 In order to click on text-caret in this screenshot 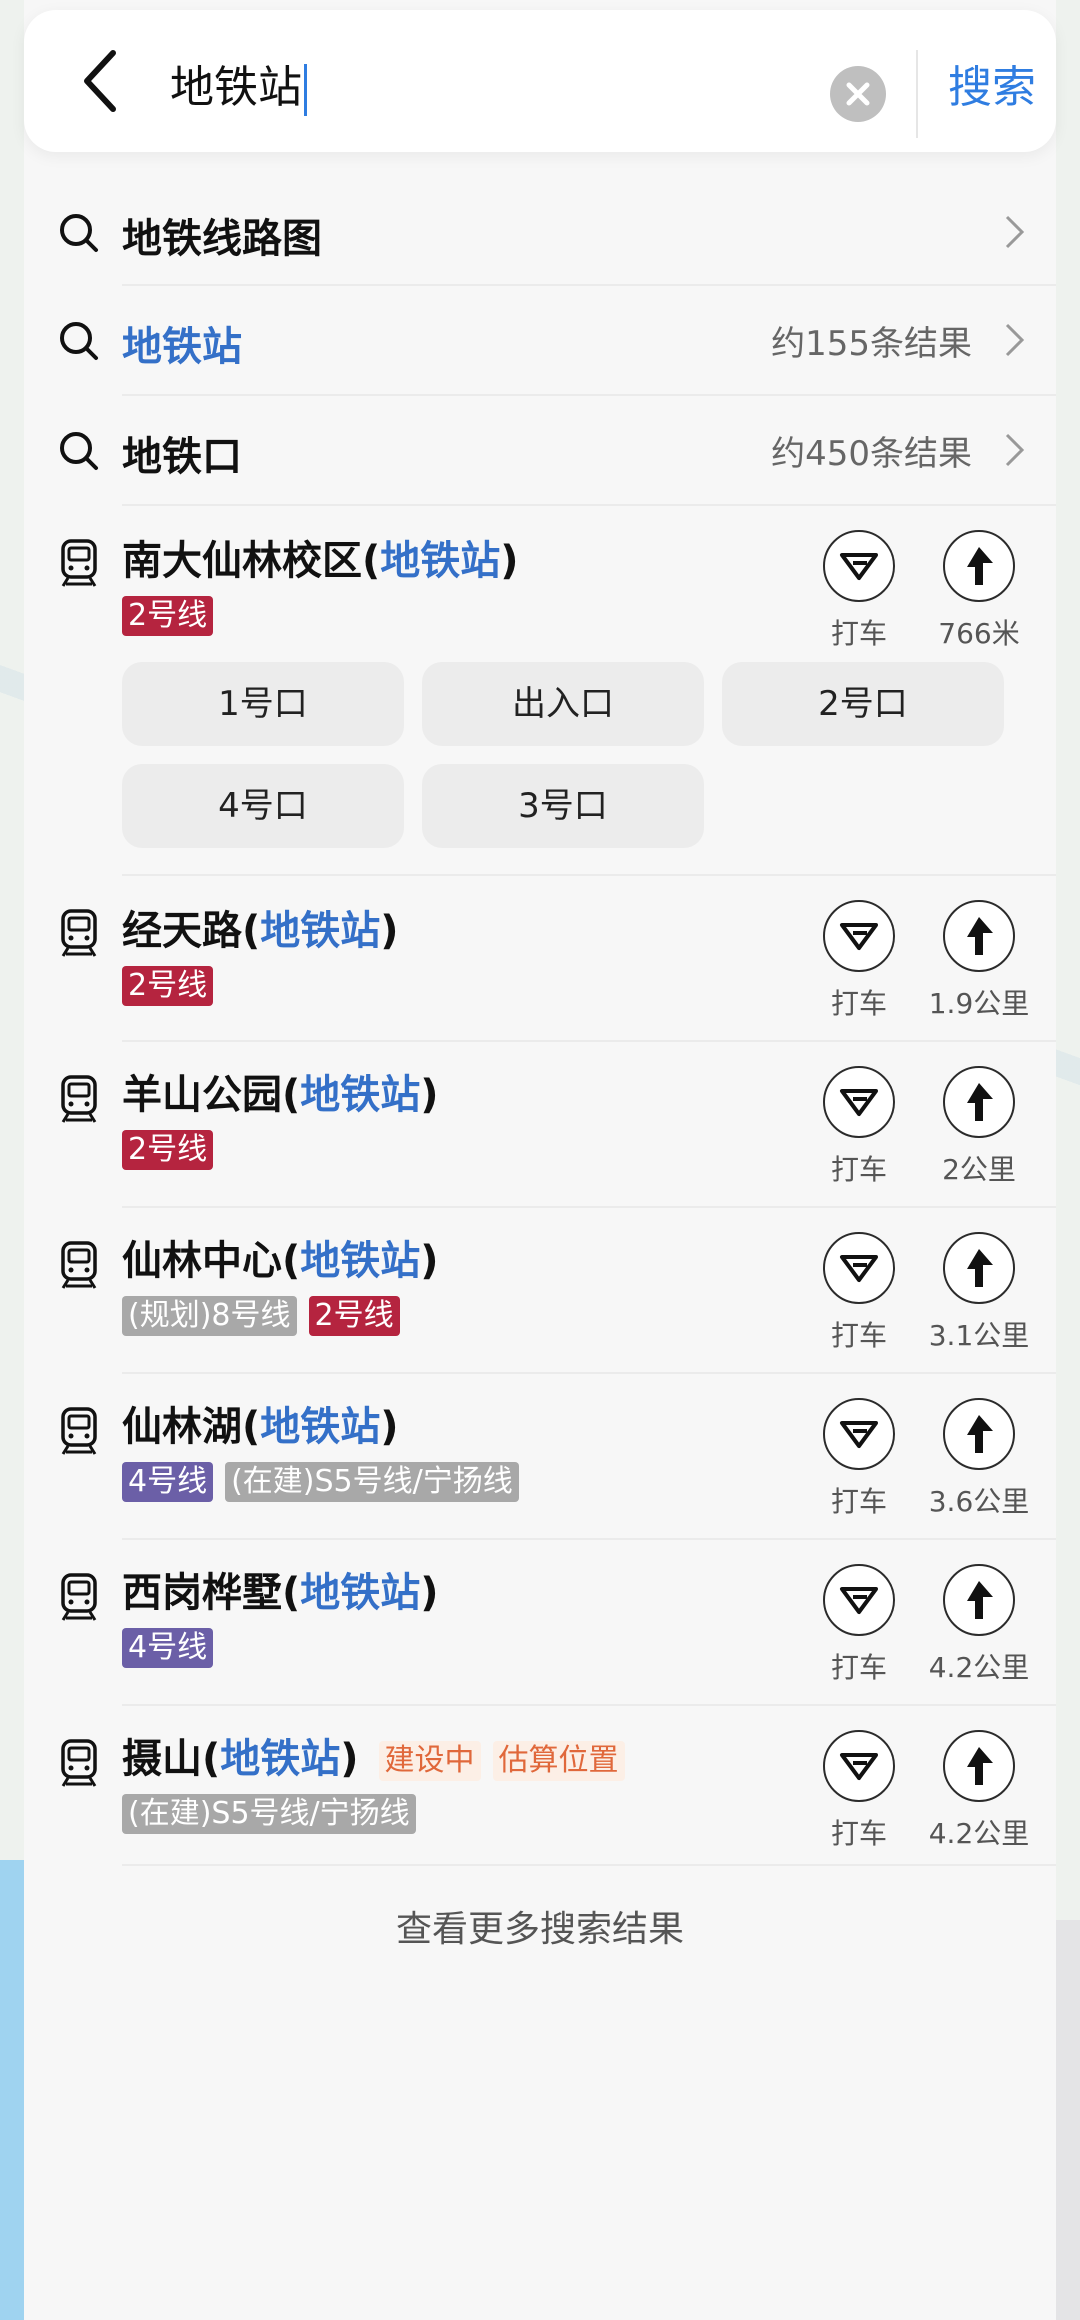, I will do `click(305, 90)`.